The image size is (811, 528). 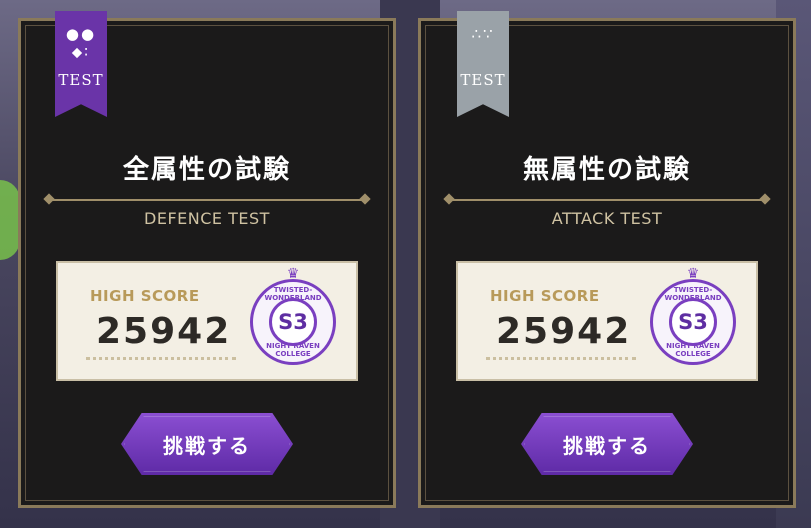 What do you see at coordinates (483, 34) in the screenshot?
I see `attribute-icon: ∴∵` at bounding box center [483, 34].